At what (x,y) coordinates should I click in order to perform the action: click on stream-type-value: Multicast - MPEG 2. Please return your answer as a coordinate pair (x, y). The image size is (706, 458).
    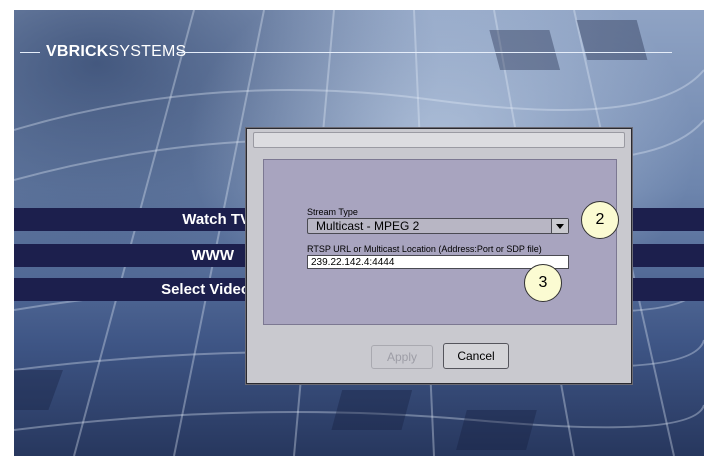
    Looking at the image, I should click on (368, 226).